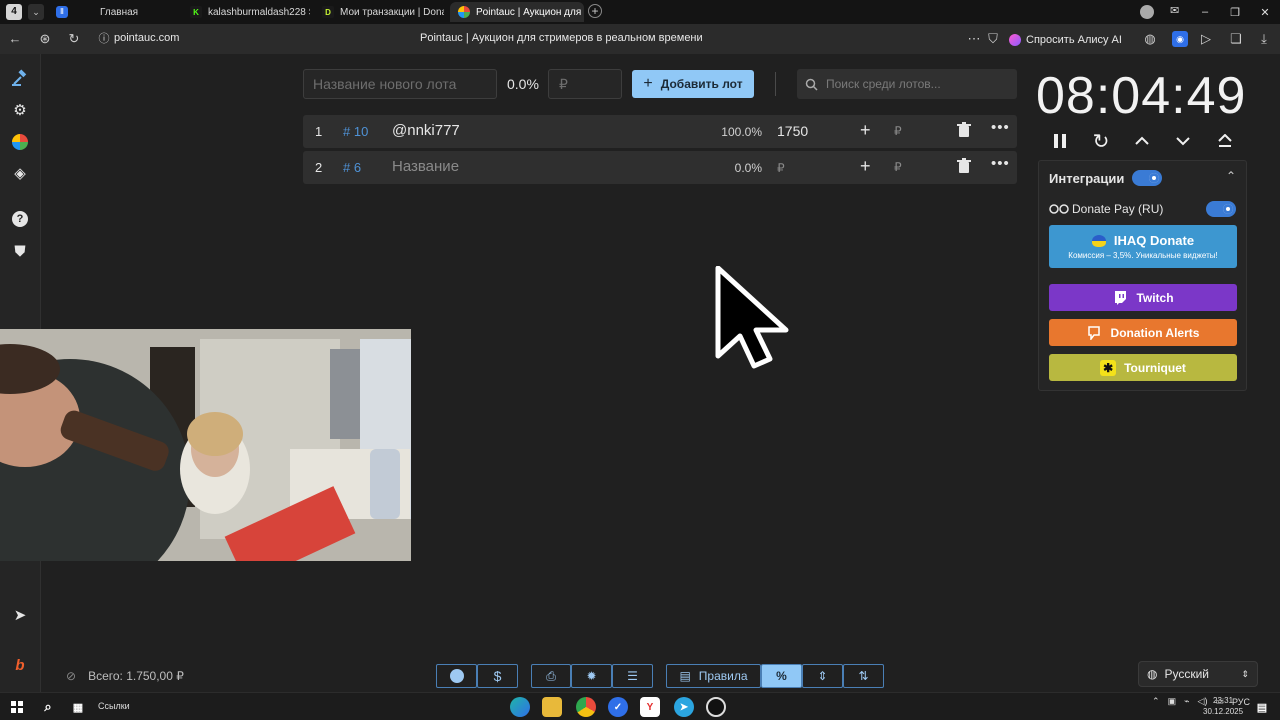 This screenshot has width=1280, height=720. What do you see at coordinates (1142, 141) in the screenshot?
I see `increase-time-icon` at bounding box center [1142, 141].